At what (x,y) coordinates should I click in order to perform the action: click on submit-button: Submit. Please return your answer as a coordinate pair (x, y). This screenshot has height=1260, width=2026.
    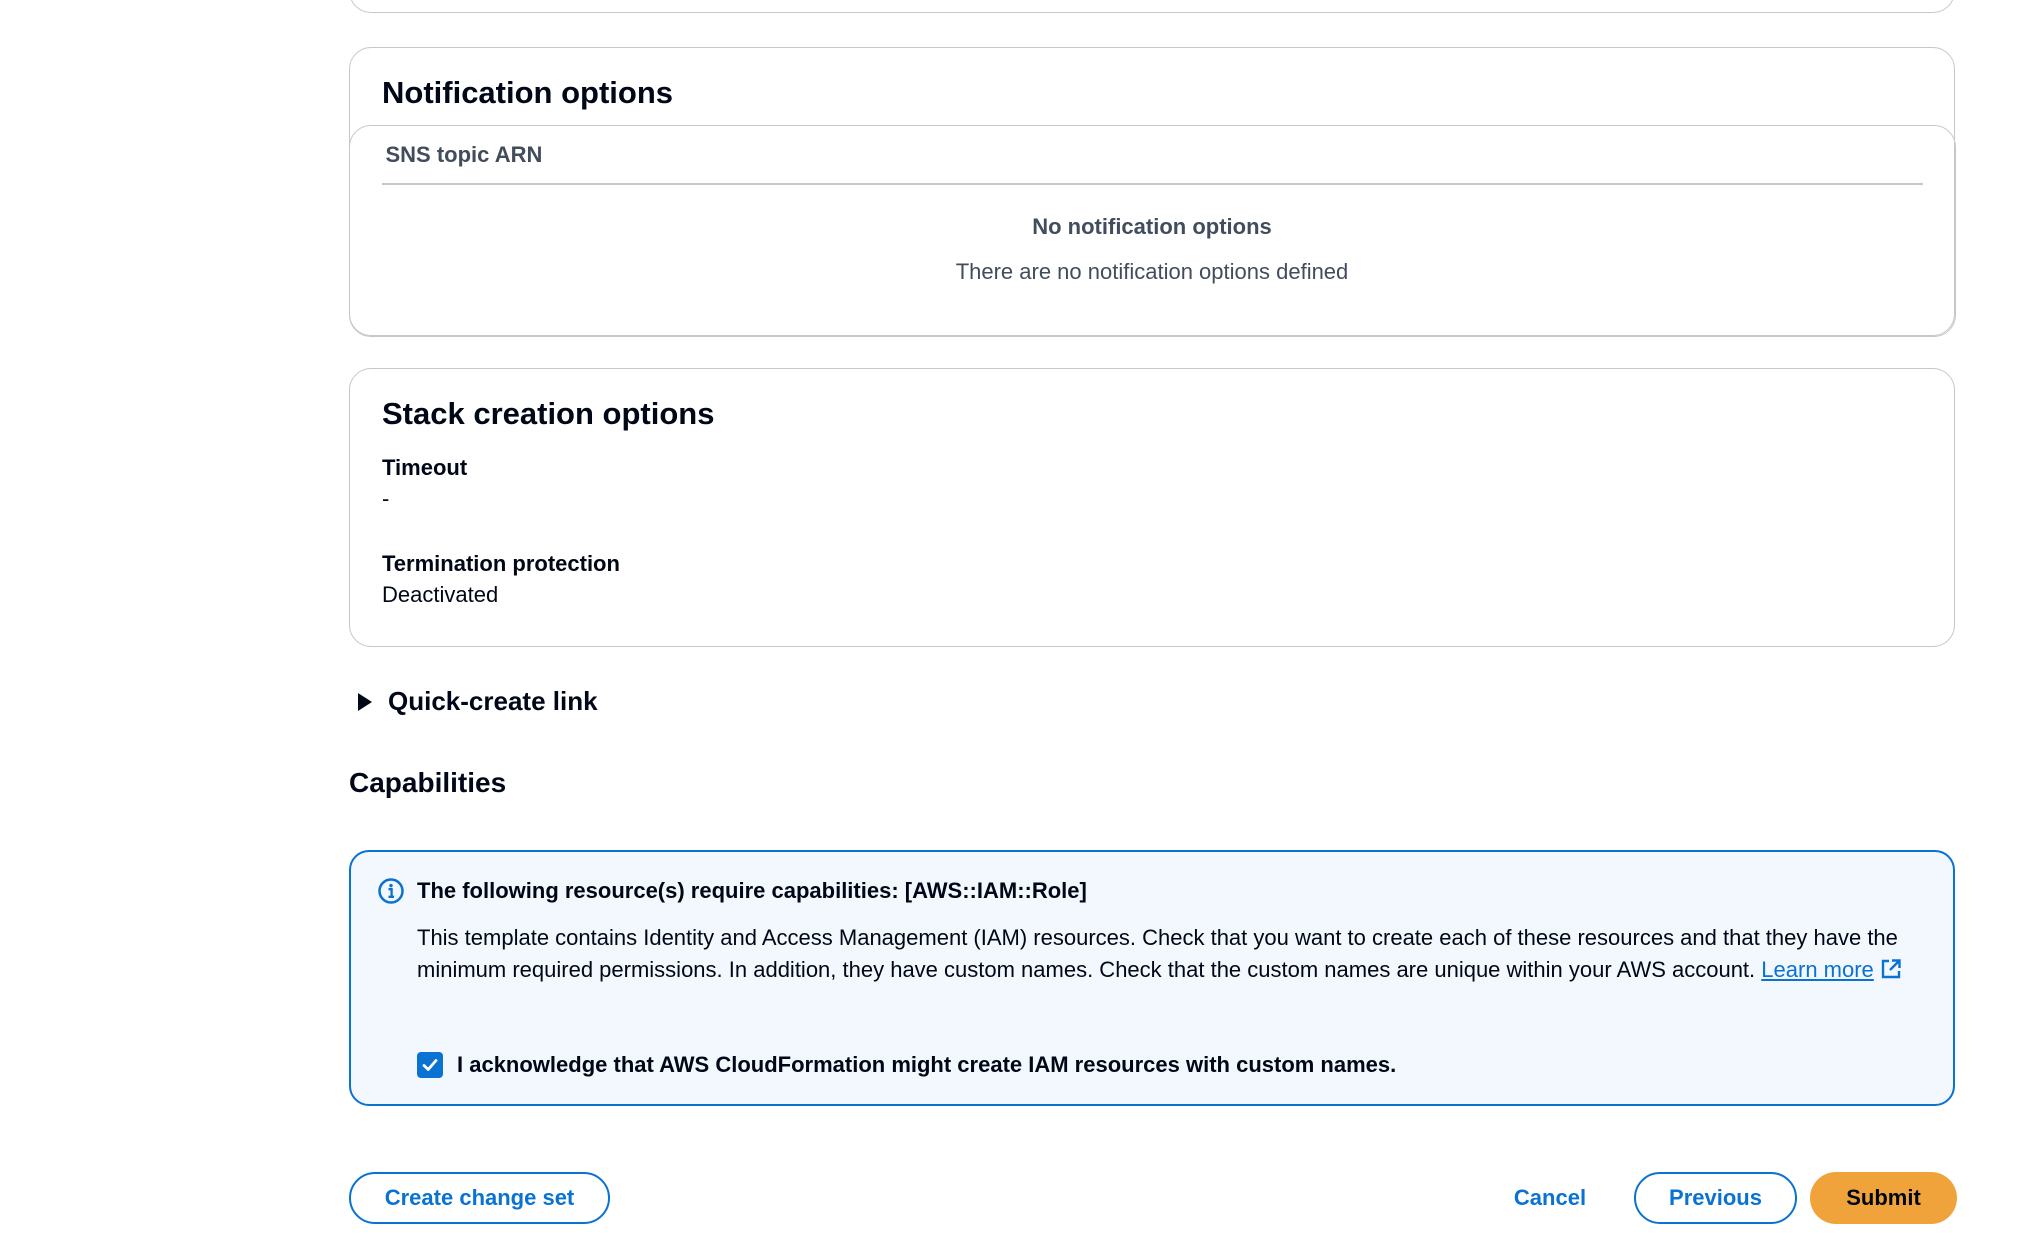
    Looking at the image, I should click on (1883, 1198).